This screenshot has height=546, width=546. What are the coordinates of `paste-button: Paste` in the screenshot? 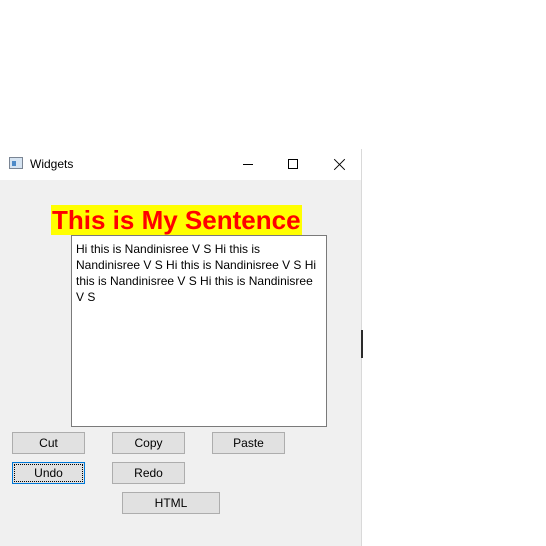 It's located at (248, 443).